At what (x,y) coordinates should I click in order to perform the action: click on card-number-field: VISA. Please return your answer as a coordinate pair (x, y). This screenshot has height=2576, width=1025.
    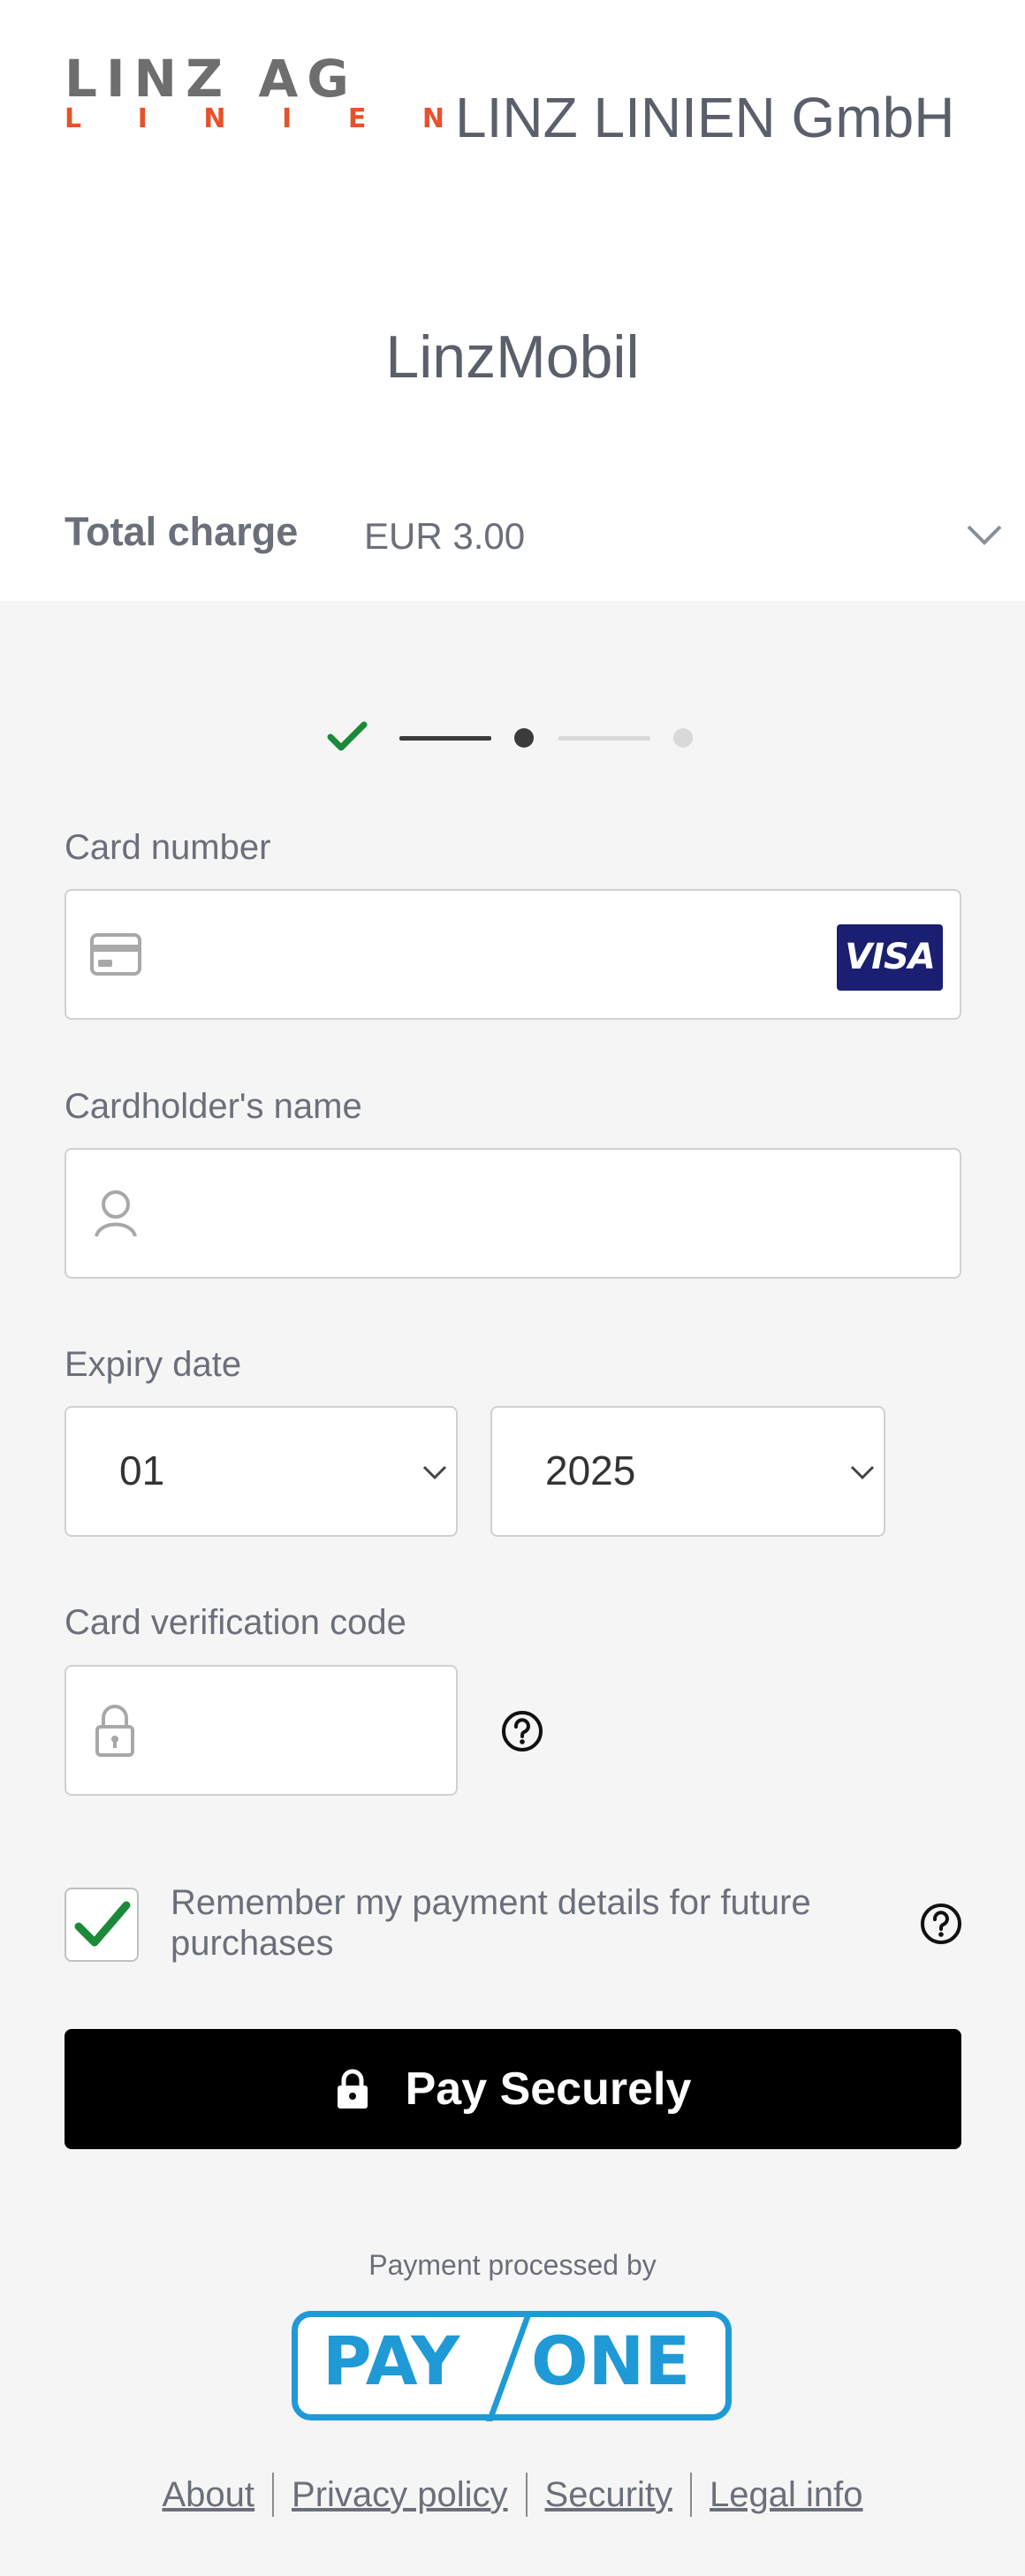
    Looking at the image, I should click on (513, 954).